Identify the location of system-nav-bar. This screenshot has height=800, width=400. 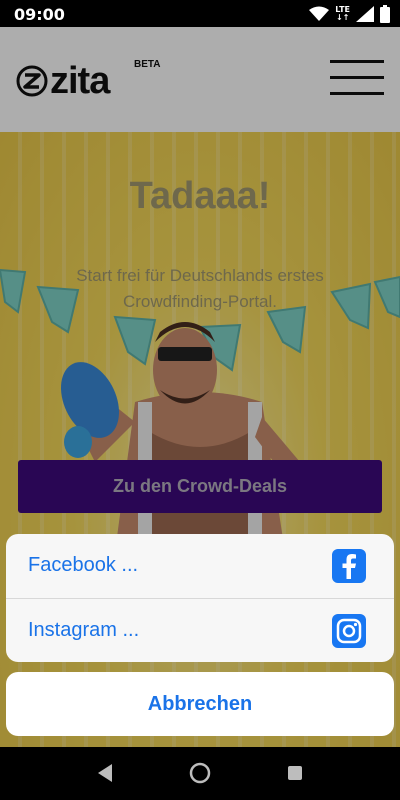
(200, 773).